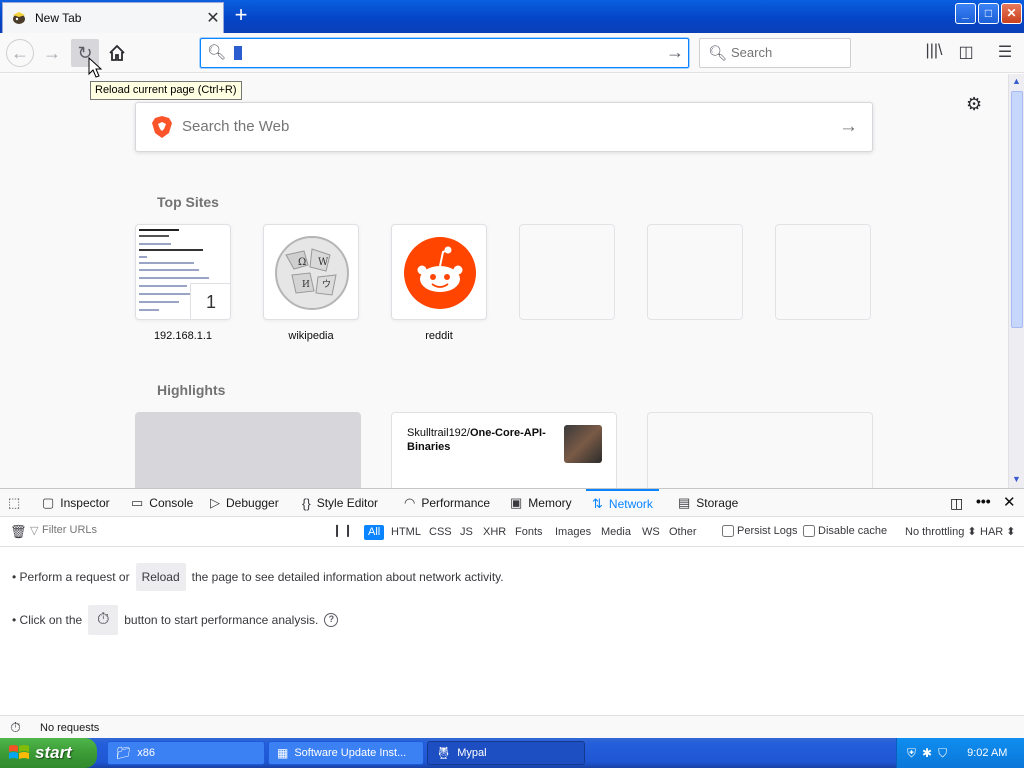 This screenshot has width=1024, height=768. Describe the element at coordinates (171, 503) in the screenshot. I see `tab-label: Console` at that location.